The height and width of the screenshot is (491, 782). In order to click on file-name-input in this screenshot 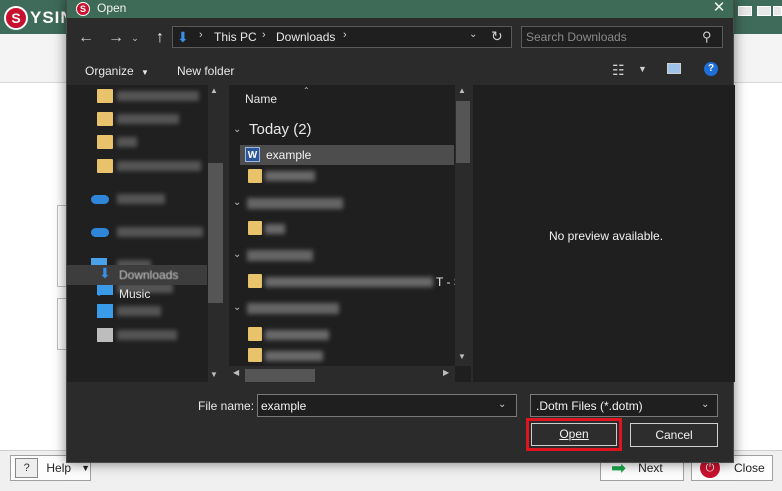, I will do `click(376, 406)`.